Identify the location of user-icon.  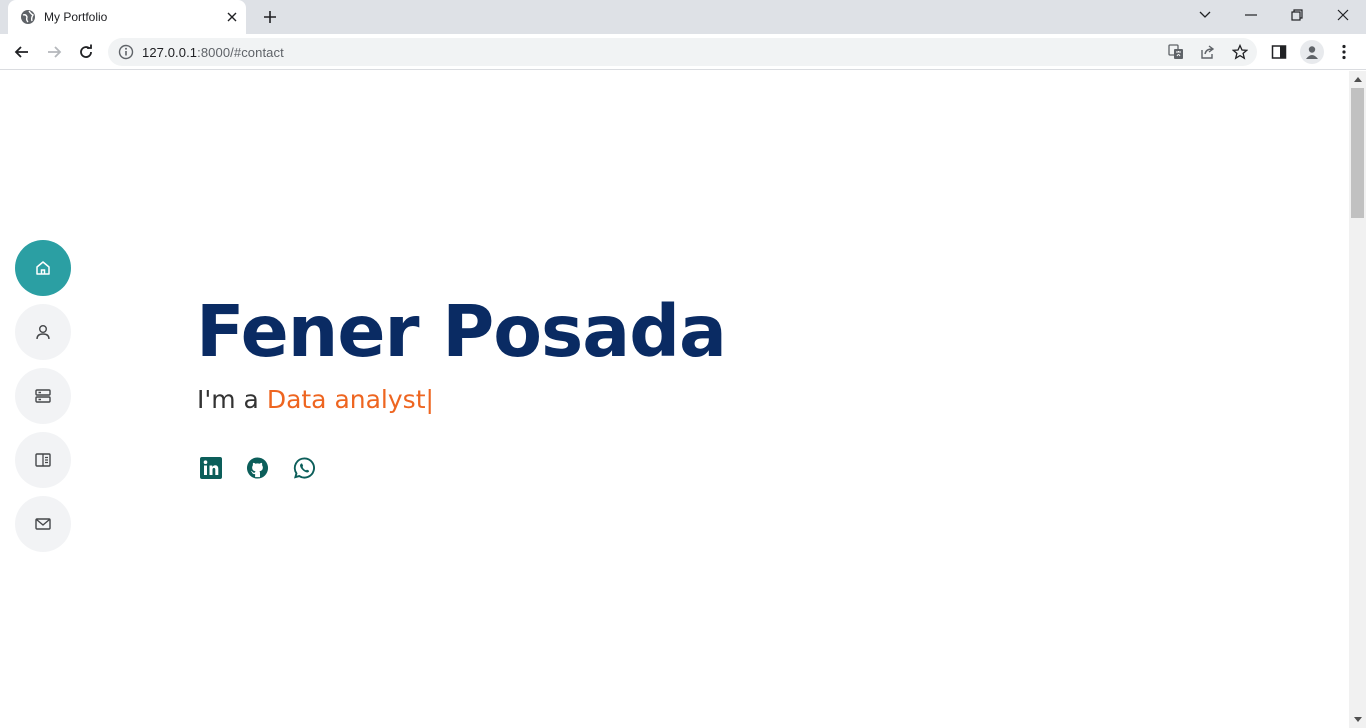
(43, 332).